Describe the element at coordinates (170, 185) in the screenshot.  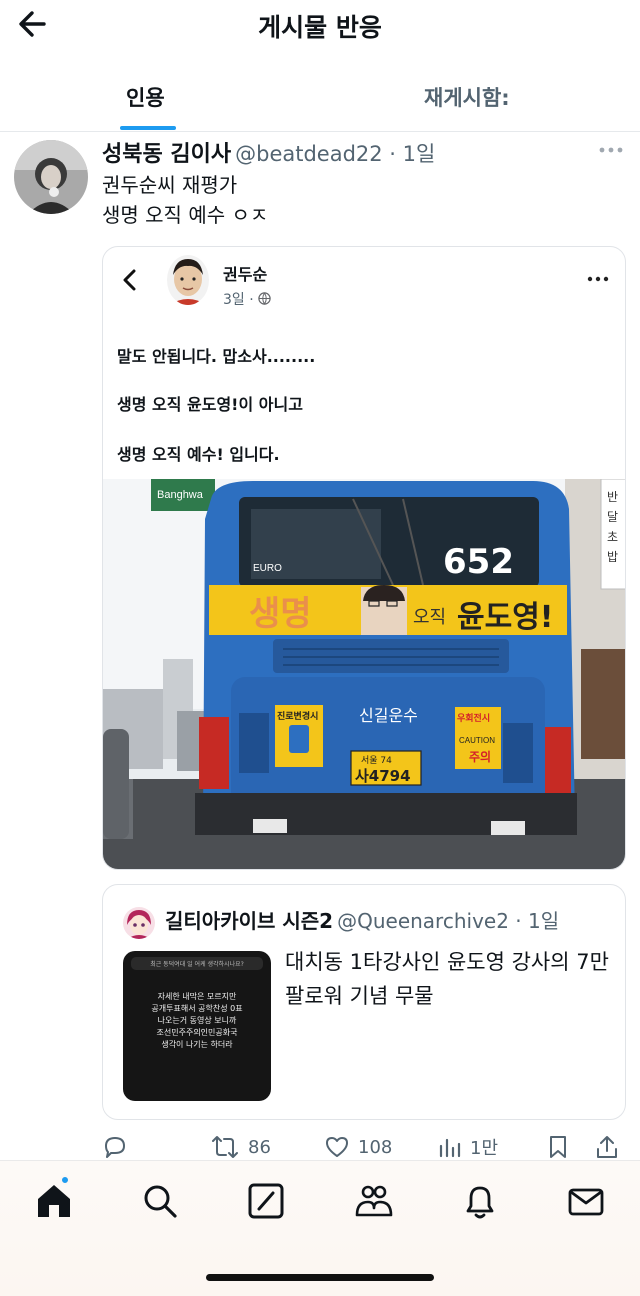
I see `post-text-line: 권두순씨 재평가` at that location.